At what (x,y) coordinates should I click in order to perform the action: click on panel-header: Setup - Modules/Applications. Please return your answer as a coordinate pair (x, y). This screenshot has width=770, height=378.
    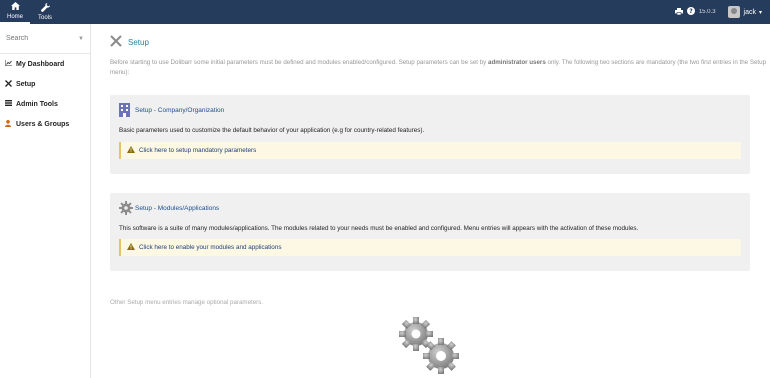
    Looking at the image, I should click on (169, 208).